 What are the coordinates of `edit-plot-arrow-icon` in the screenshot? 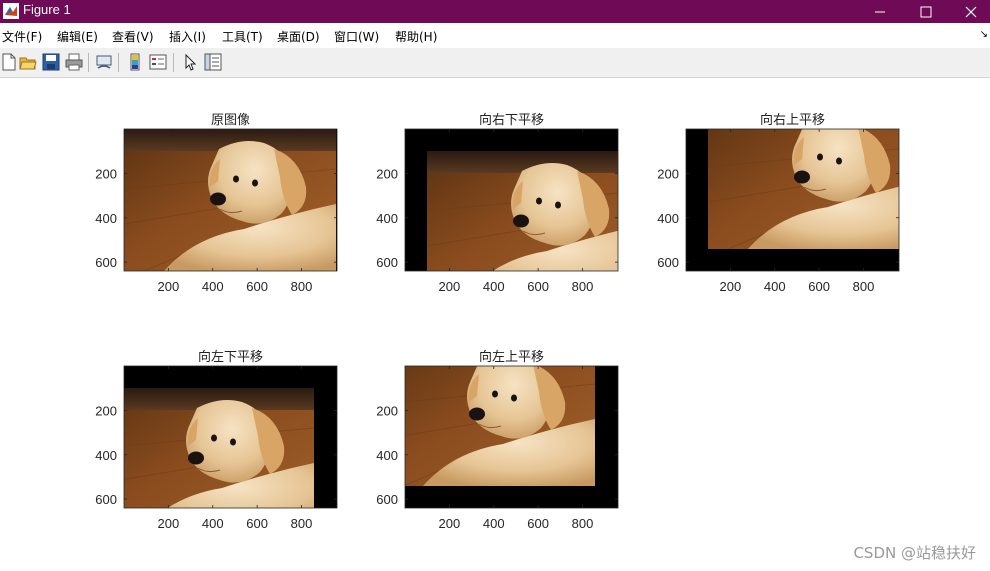 It's located at (191, 62).